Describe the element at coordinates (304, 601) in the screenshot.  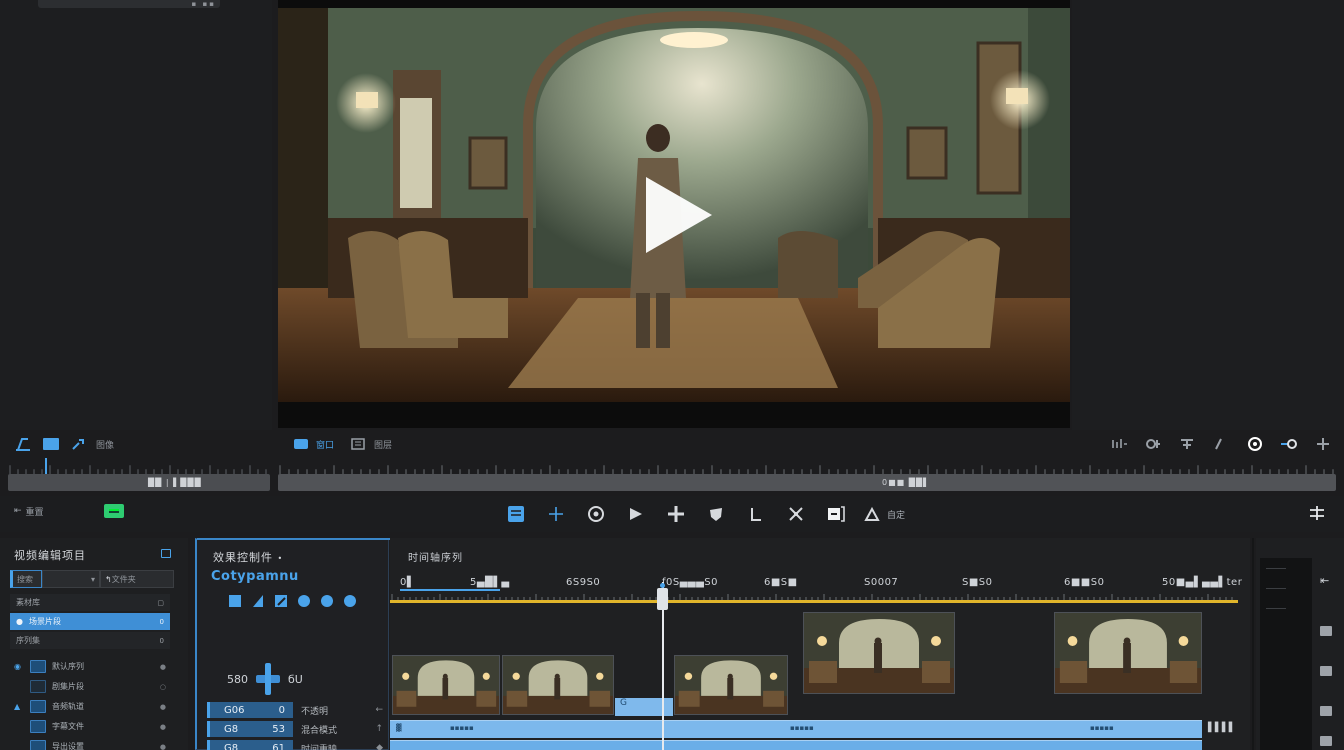
I see `circle-icon` at that location.